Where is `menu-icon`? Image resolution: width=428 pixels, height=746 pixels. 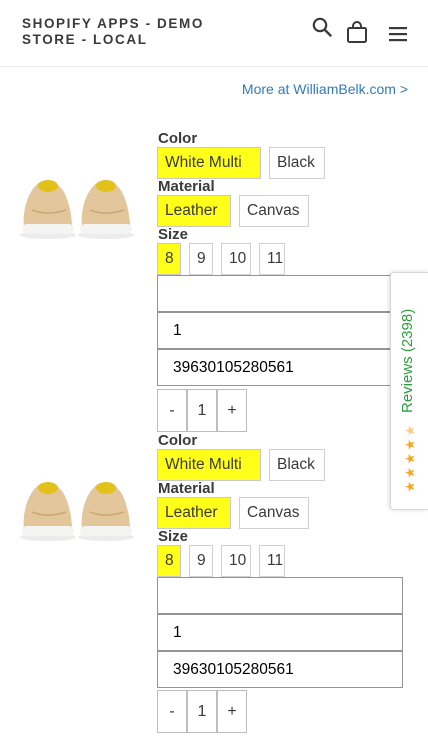
menu-icon is located at coordinates (398, 34).